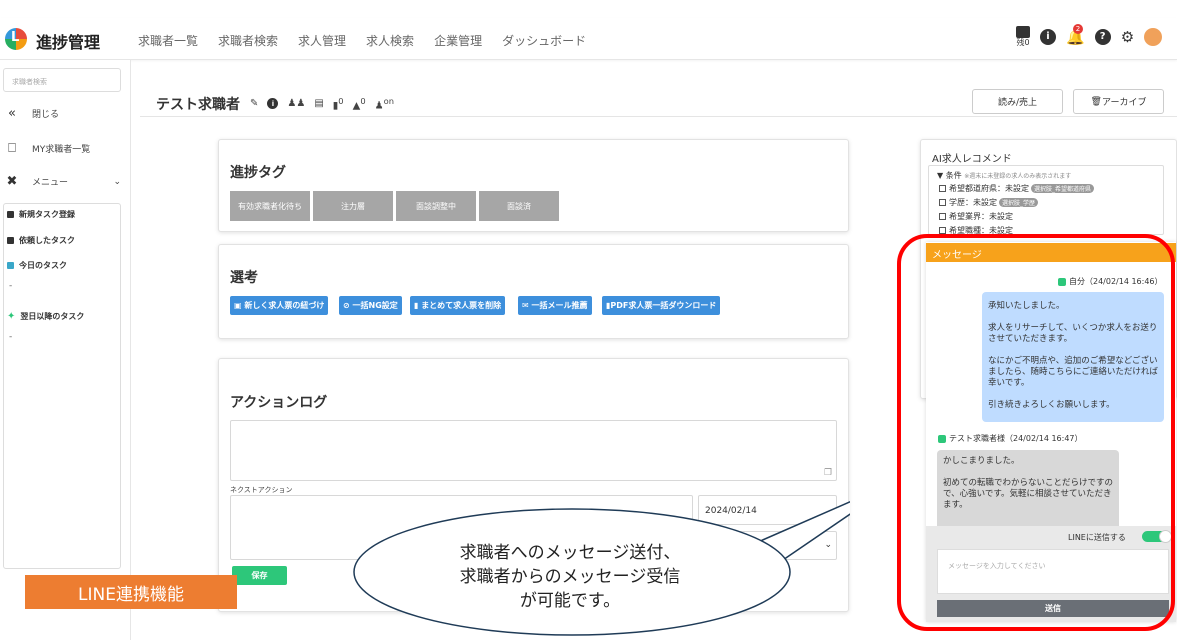 The image size is (1177, 640). Describe the element at coordinates (544, 40) in the screenshot. I see `nav-dashboard: ダッシュボード` at that location.